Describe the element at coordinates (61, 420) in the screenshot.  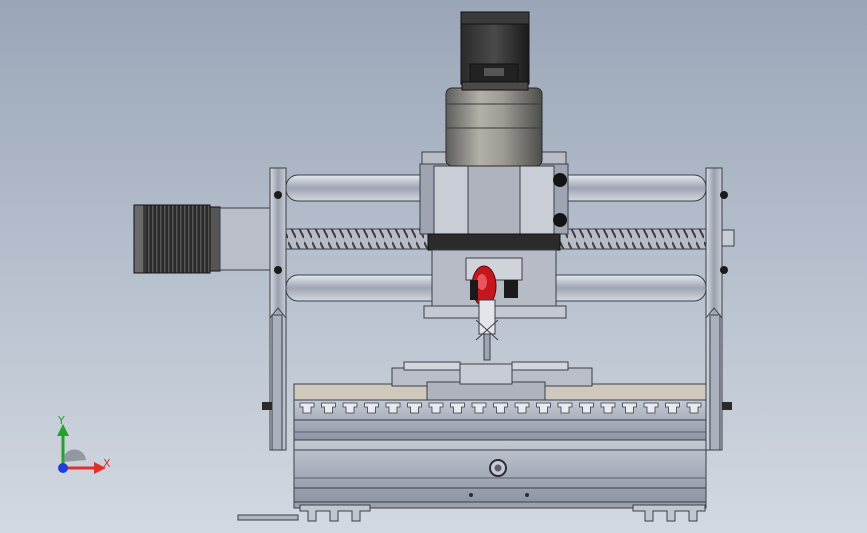
I see `triad-y-label: Y` at that location.